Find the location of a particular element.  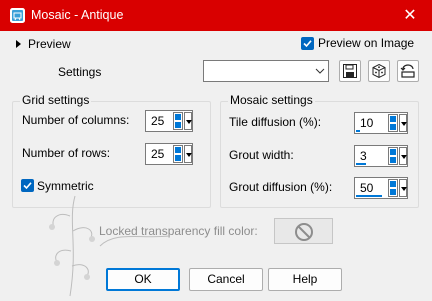

save-preset-button is located at coordinates (350, 71).